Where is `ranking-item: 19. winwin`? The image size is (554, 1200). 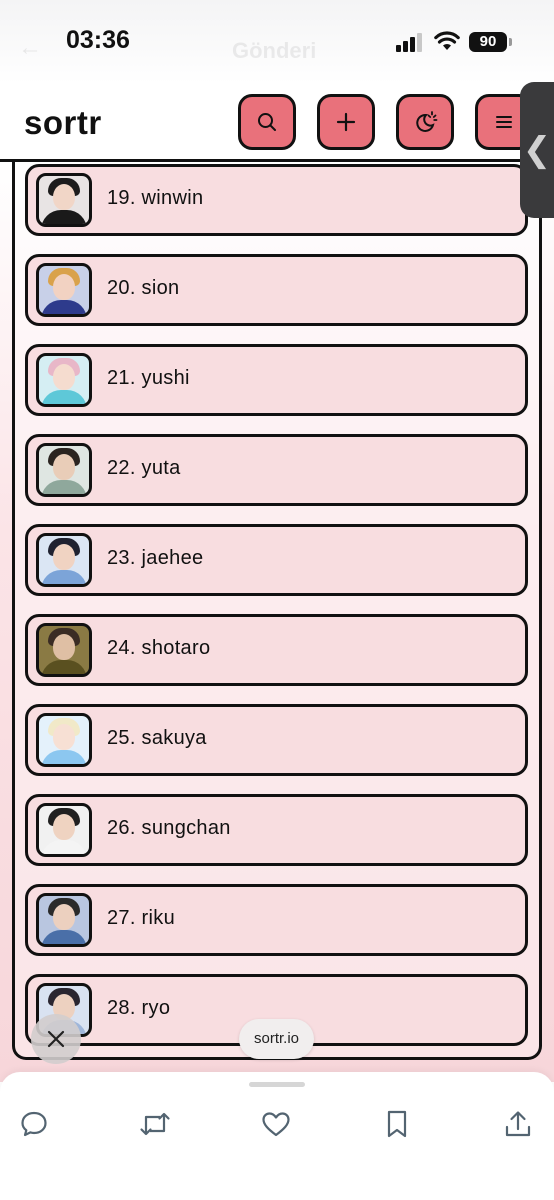
ranking-item: 19. winwin is located at coordinates (276, 200).